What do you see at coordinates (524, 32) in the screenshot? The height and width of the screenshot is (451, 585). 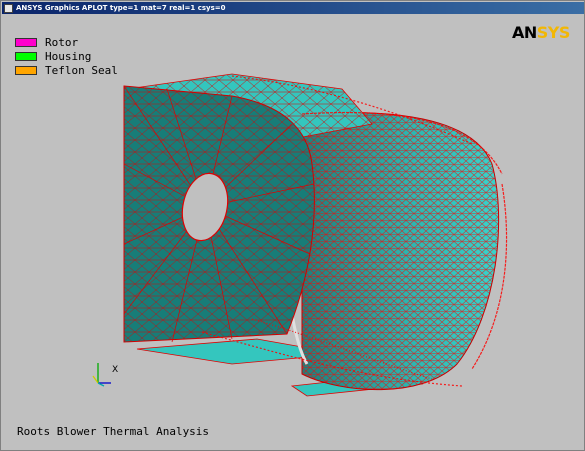 I see `logo-an: AN` at bounding box center [524, 32].